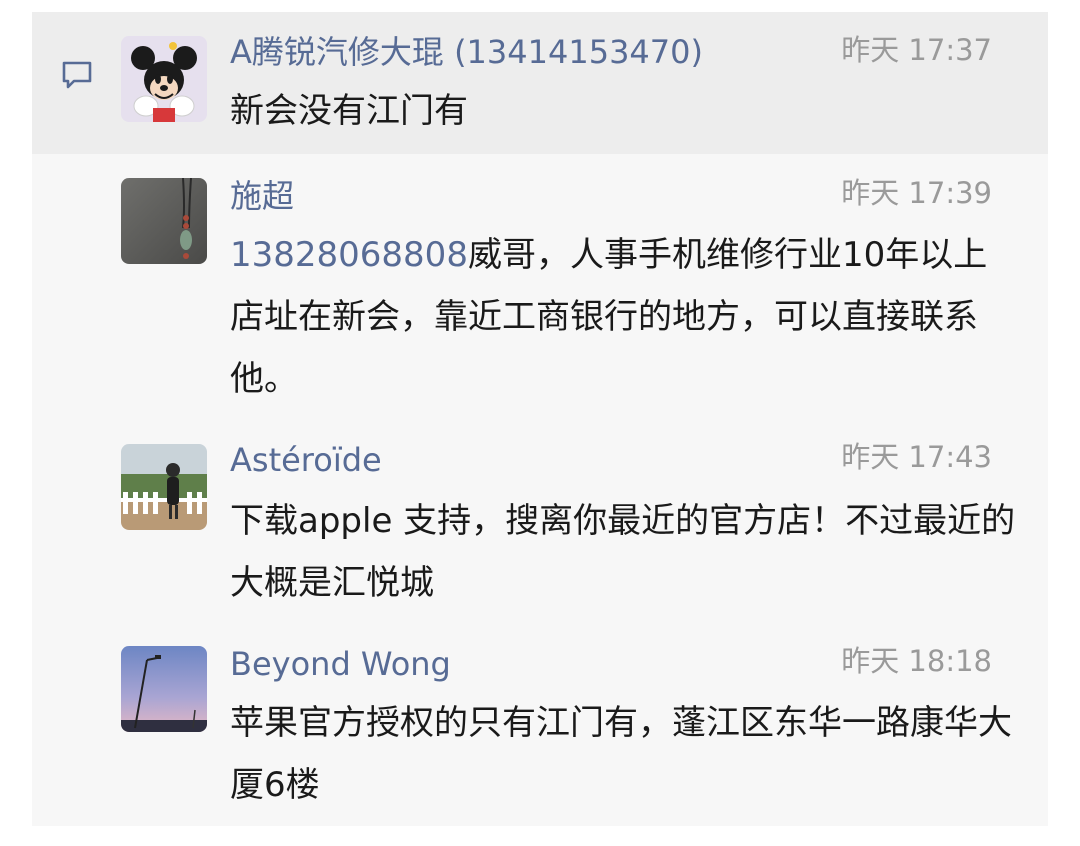  Describe the element at coordinates (77, 75) in the screenshot. I see `comment-icon` at that location.